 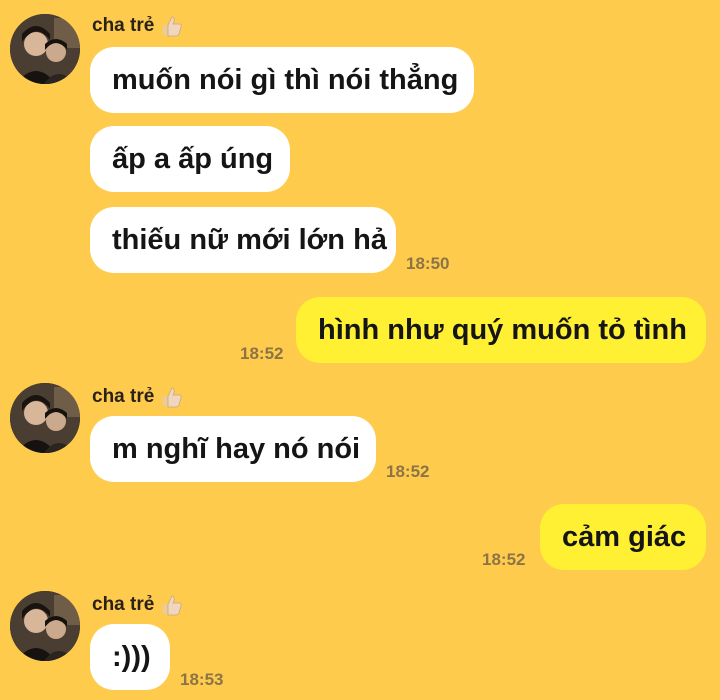 I want to click on message-text: m nghĩ hay nó nói, so click(x=236, y=448).